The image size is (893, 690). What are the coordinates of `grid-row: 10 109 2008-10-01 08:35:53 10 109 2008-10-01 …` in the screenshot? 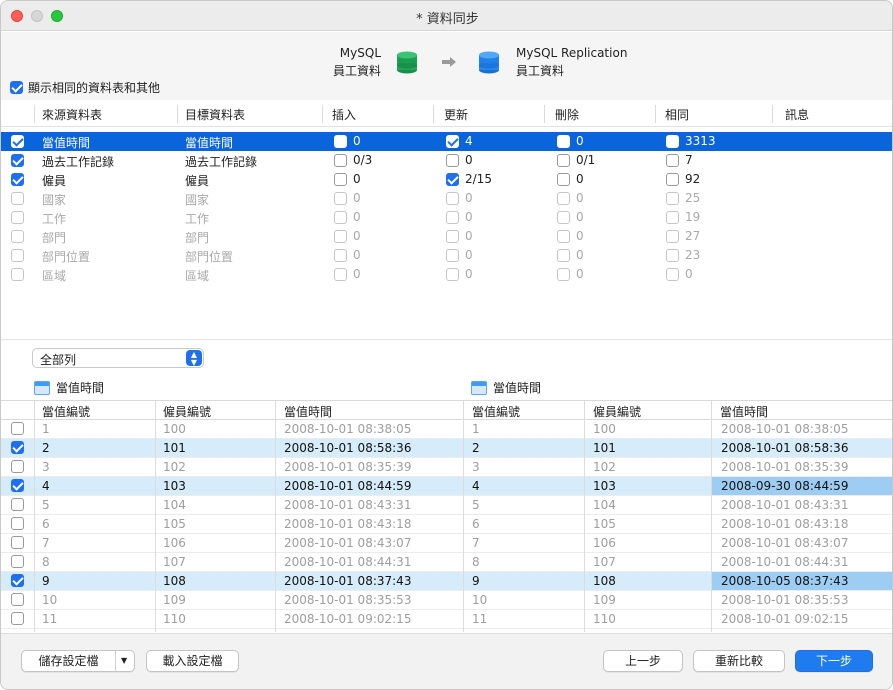 It's located at (446, 600).